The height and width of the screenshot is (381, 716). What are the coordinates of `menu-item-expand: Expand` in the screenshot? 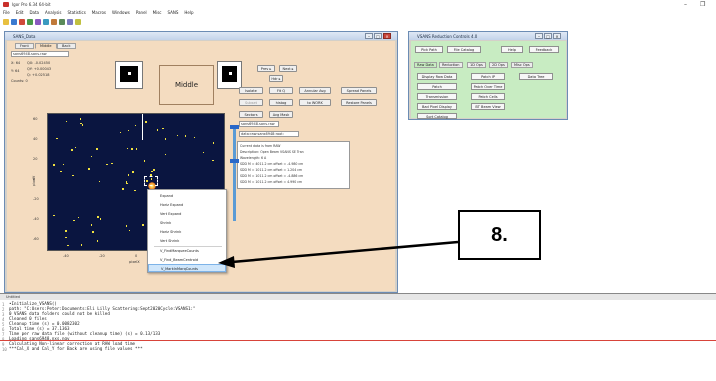 It's located at (187, 196).